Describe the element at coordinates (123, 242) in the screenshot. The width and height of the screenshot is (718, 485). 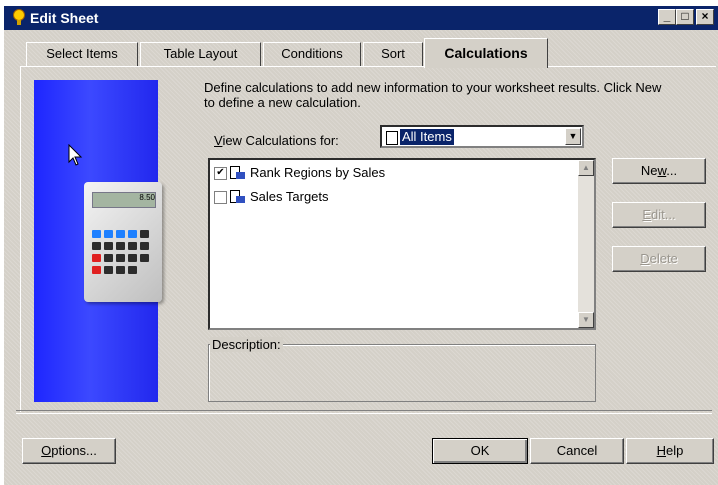
I see `calculator-graphic: 8.50` at that location.